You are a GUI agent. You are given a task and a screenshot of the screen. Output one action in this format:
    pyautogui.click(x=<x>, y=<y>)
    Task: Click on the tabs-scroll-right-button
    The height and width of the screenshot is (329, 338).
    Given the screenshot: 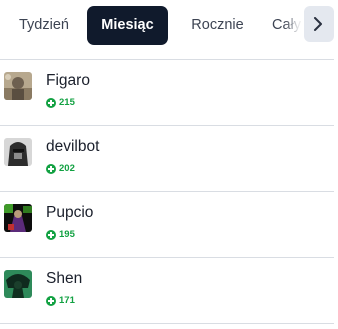 What is the action you would take?
    pyautogui.click(x=319, y=24)
    